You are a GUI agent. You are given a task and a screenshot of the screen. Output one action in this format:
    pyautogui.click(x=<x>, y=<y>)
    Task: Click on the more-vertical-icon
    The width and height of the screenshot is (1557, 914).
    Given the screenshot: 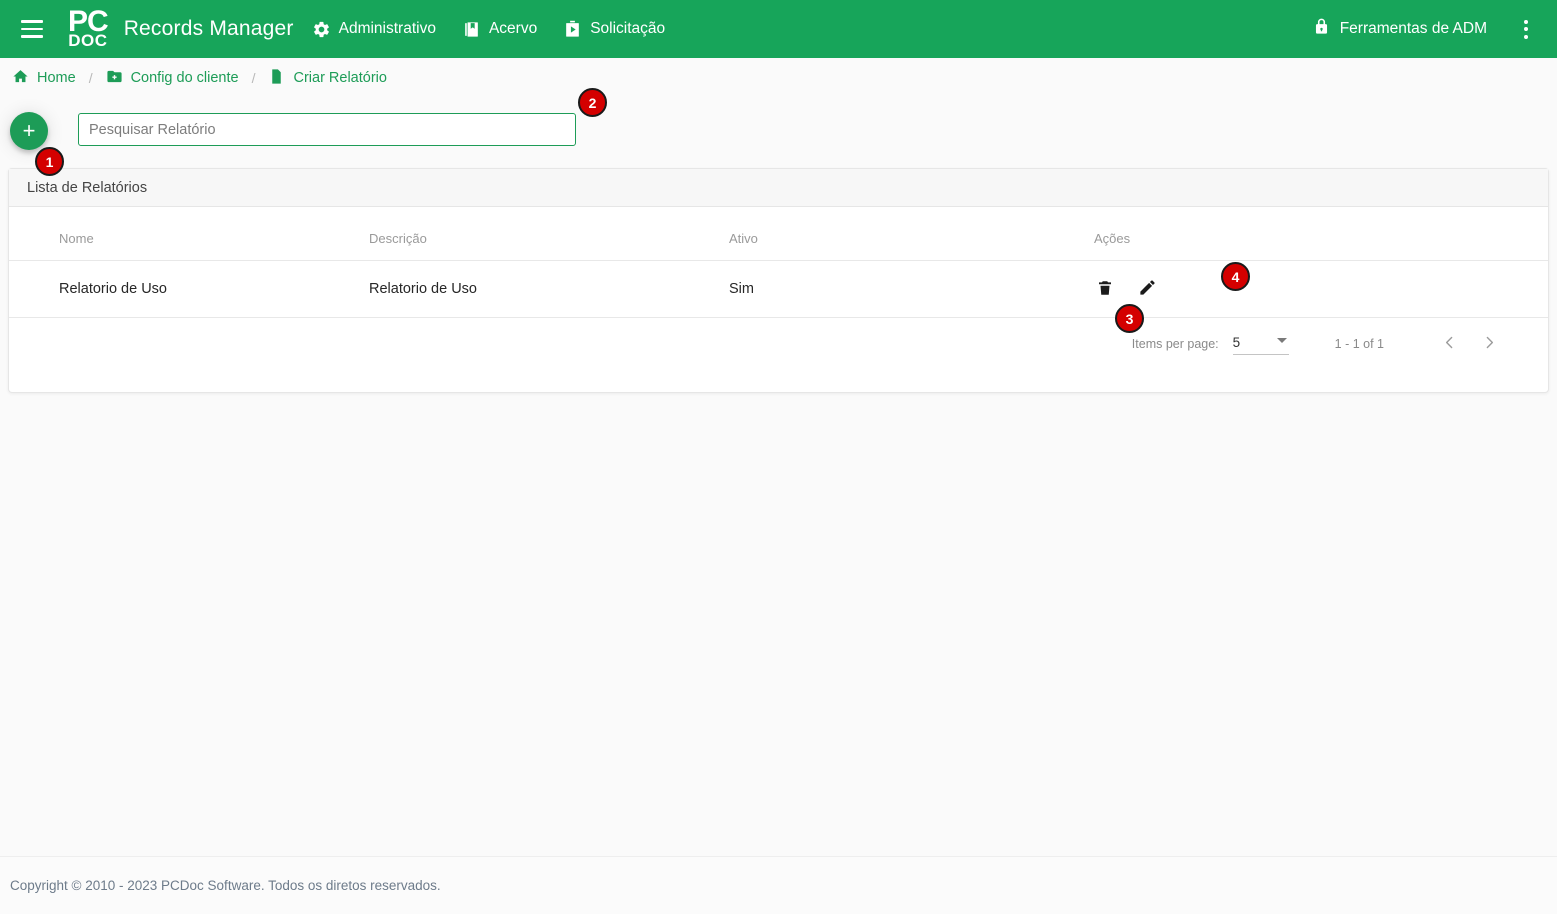 What is the action you would take?
    pyautogui.click(x=1526, y=29)
    